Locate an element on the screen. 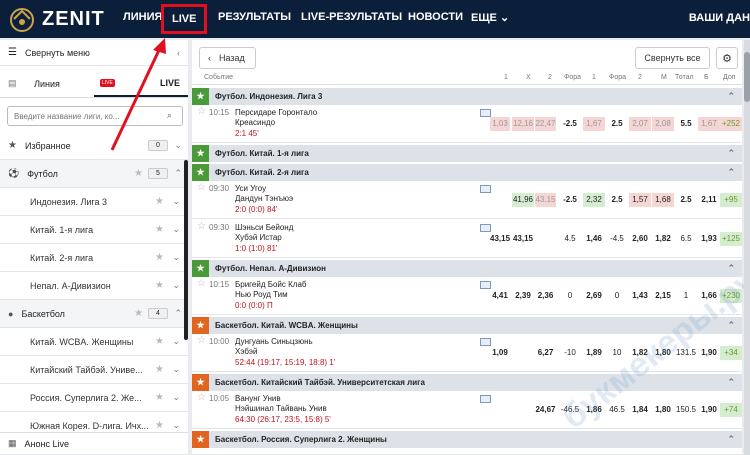  odds-cell: 1,80 is located at coordinates (663, 410).